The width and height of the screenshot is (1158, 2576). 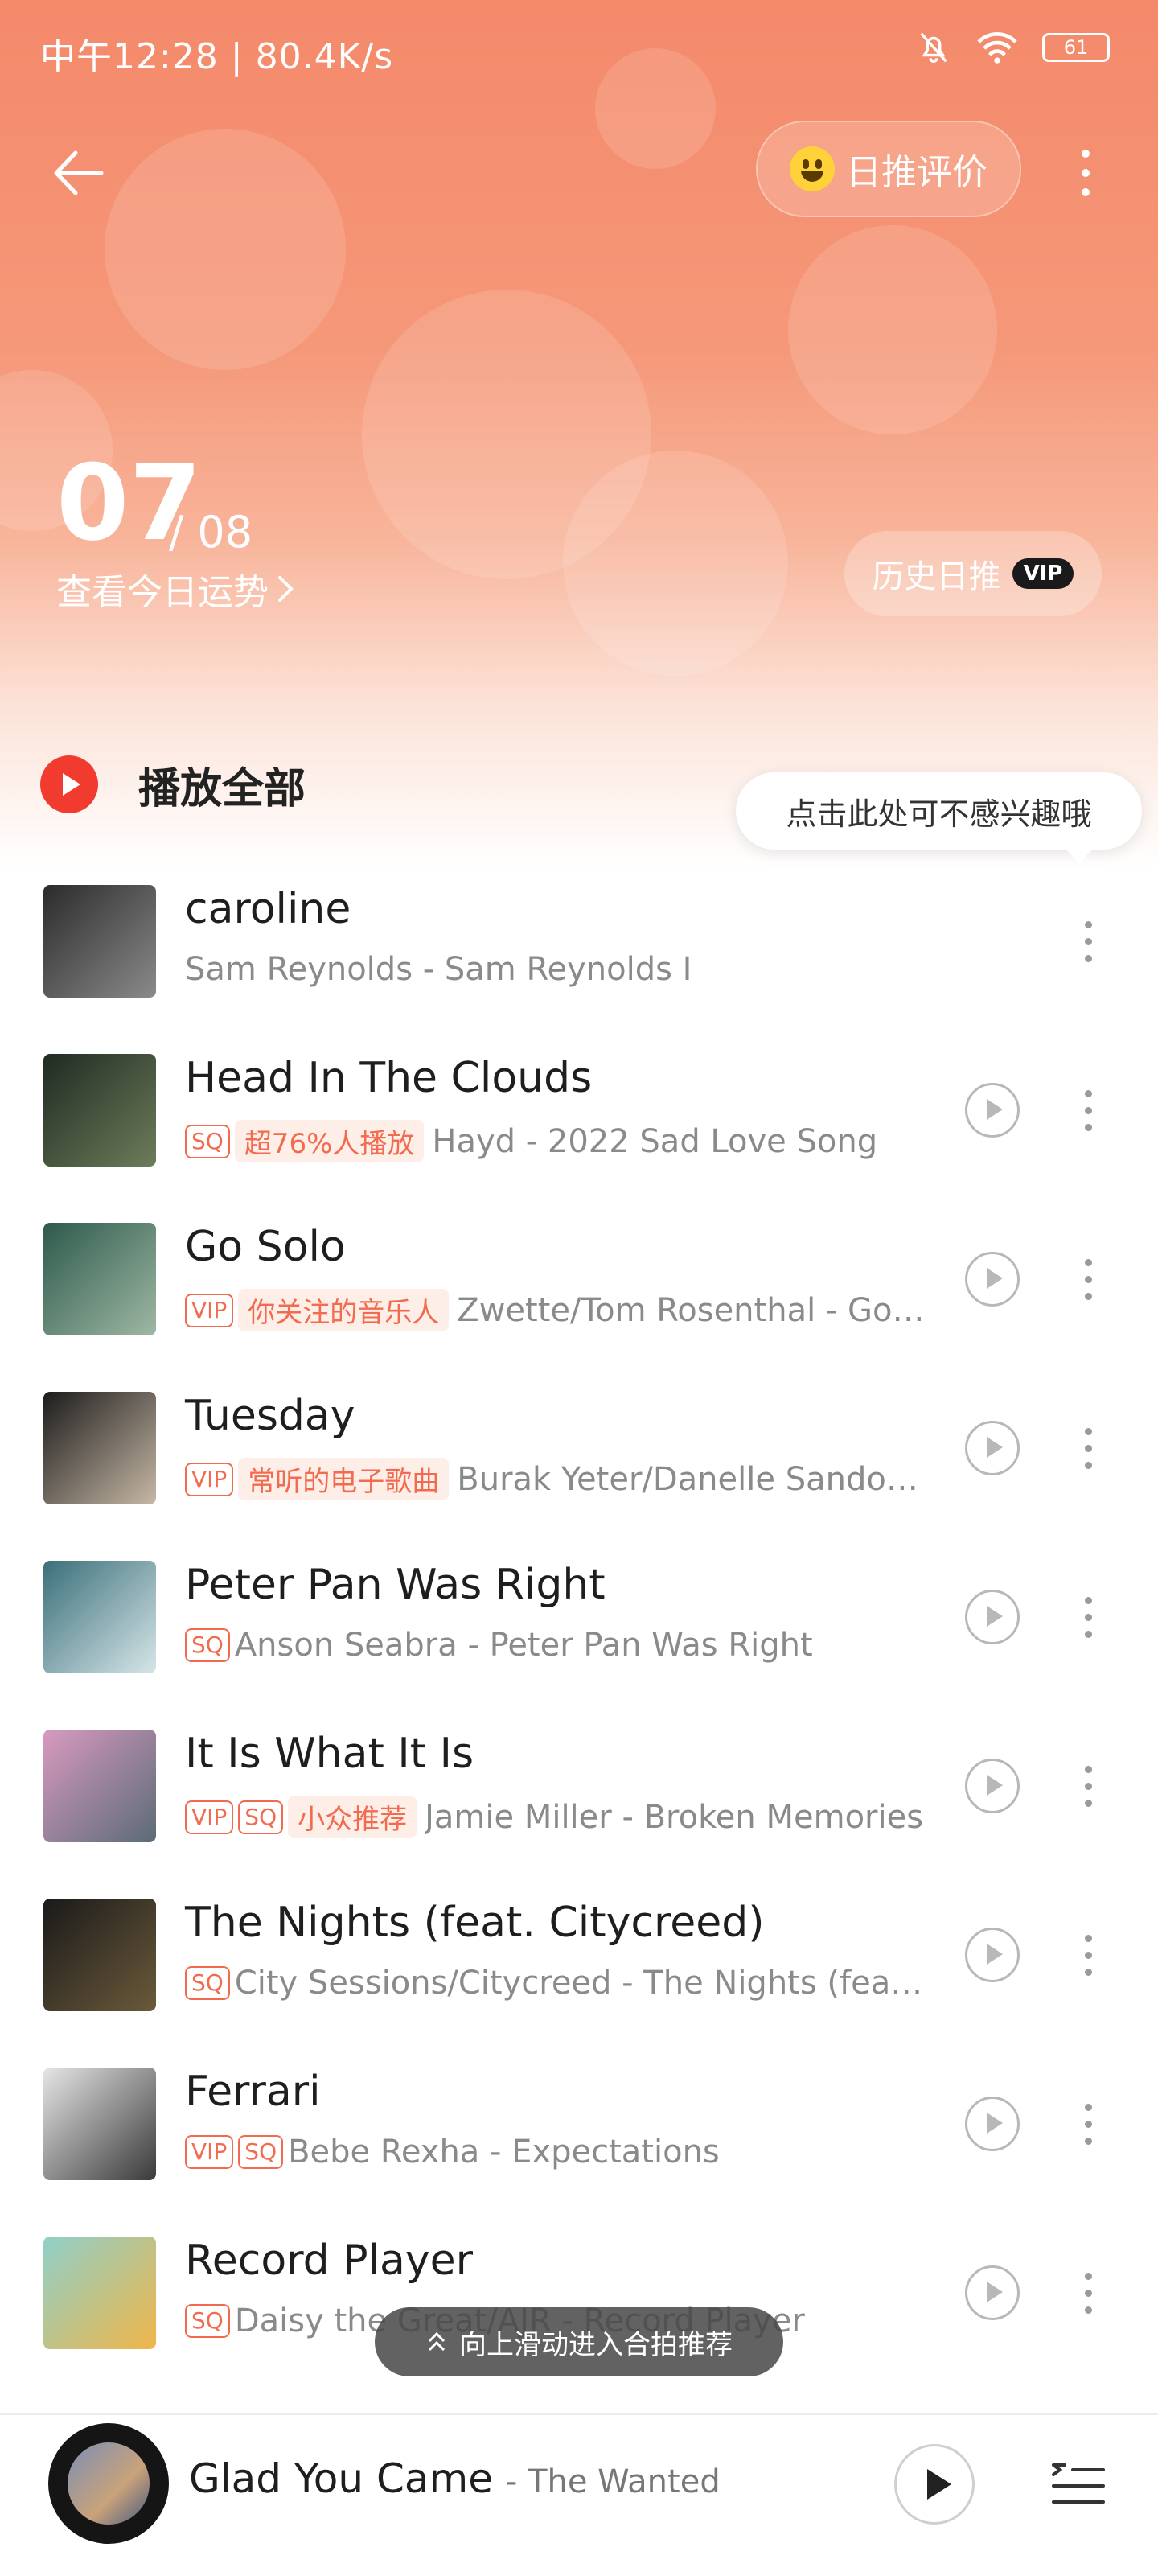 I want to click on swipe-up-hint: 向上滑动进入合拍推荐, so click(x=579, y=2341).